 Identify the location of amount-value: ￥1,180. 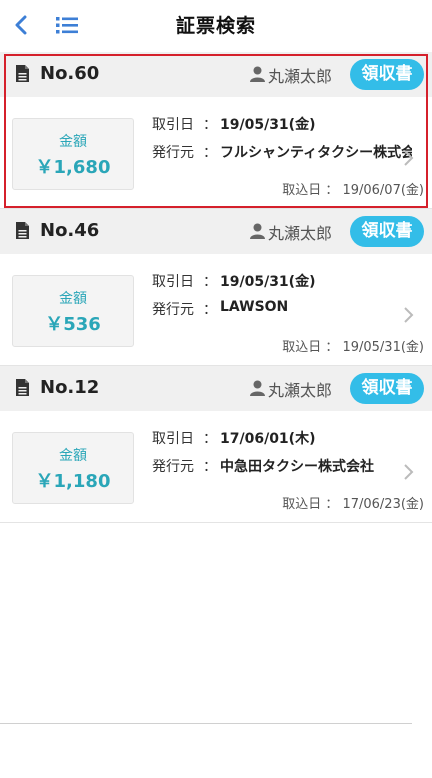
(73, 481).